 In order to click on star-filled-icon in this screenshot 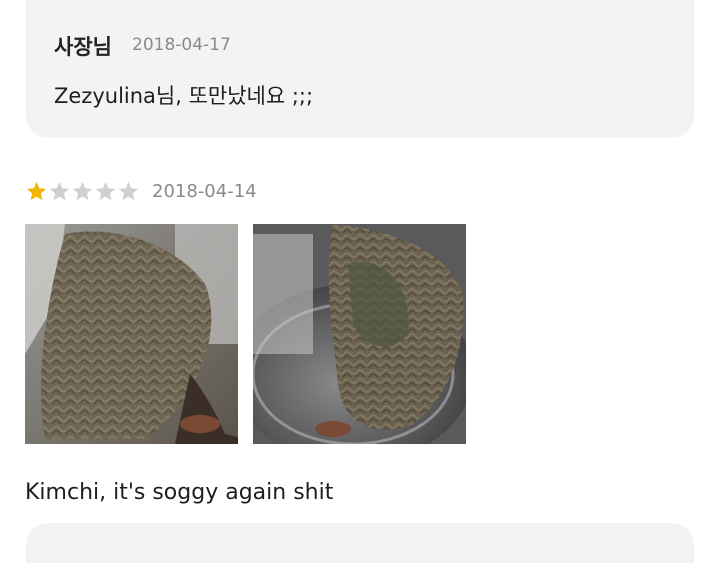, I will do `click(36, 190)`.